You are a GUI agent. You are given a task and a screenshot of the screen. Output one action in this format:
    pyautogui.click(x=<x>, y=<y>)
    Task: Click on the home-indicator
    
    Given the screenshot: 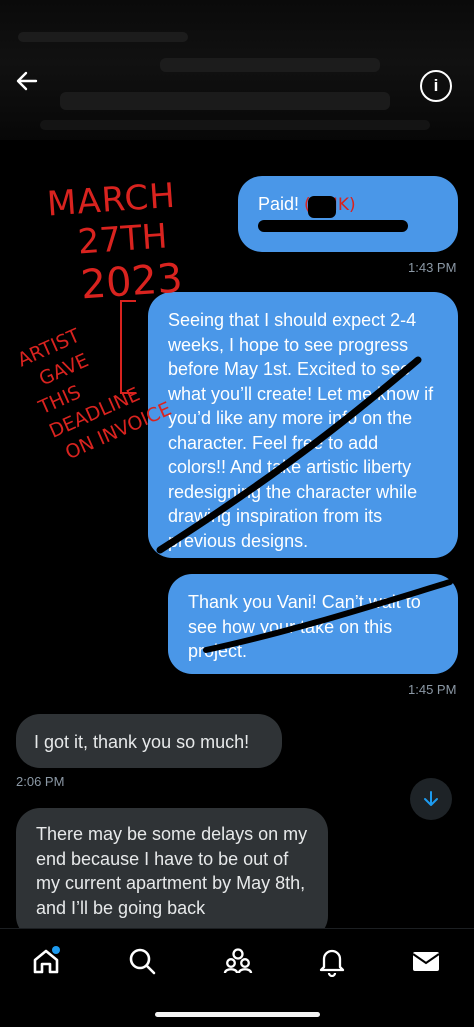 What is the action you would take?
    pyautogui.click(x=237, y=1014)
    